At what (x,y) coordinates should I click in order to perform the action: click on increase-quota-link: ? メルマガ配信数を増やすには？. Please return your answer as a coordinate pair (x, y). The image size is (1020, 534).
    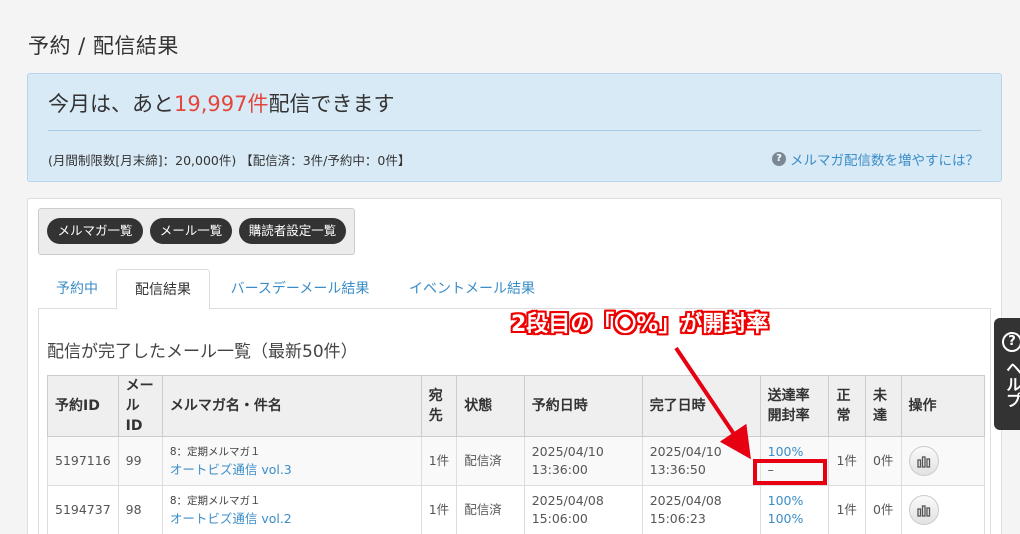
    Looking at the image, I should click on (875, 159).